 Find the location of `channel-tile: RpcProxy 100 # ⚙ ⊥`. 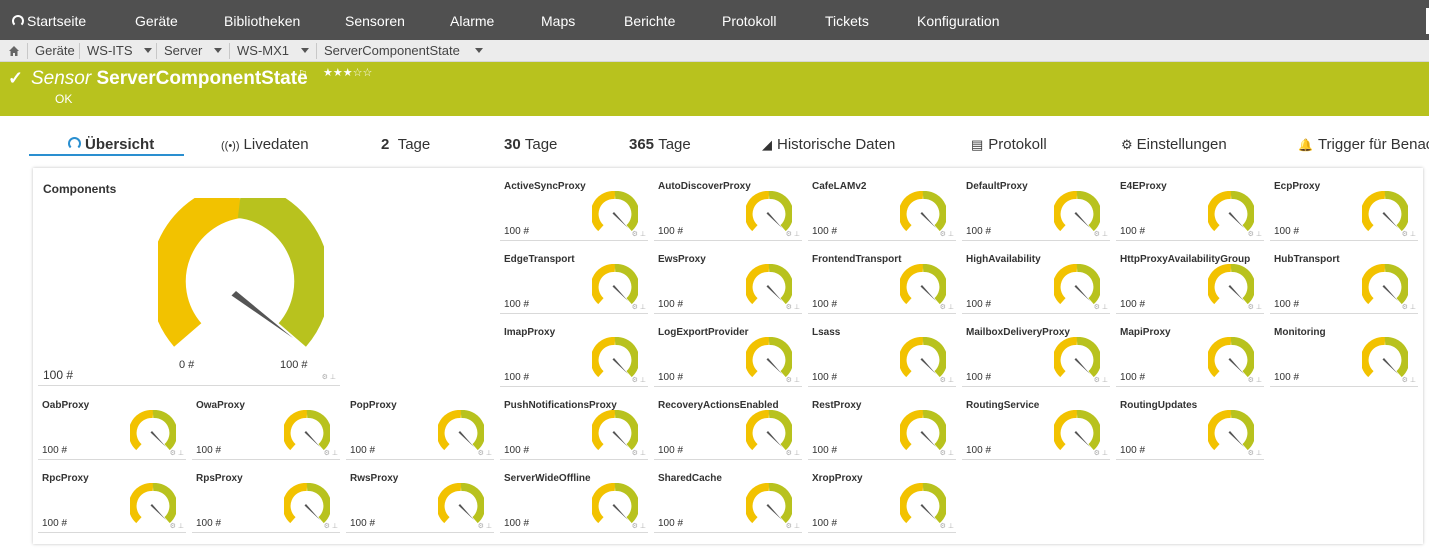

channel-tile: RpcProxy 100 # ⚙ ⊥ is located at coordinates (112, 501).